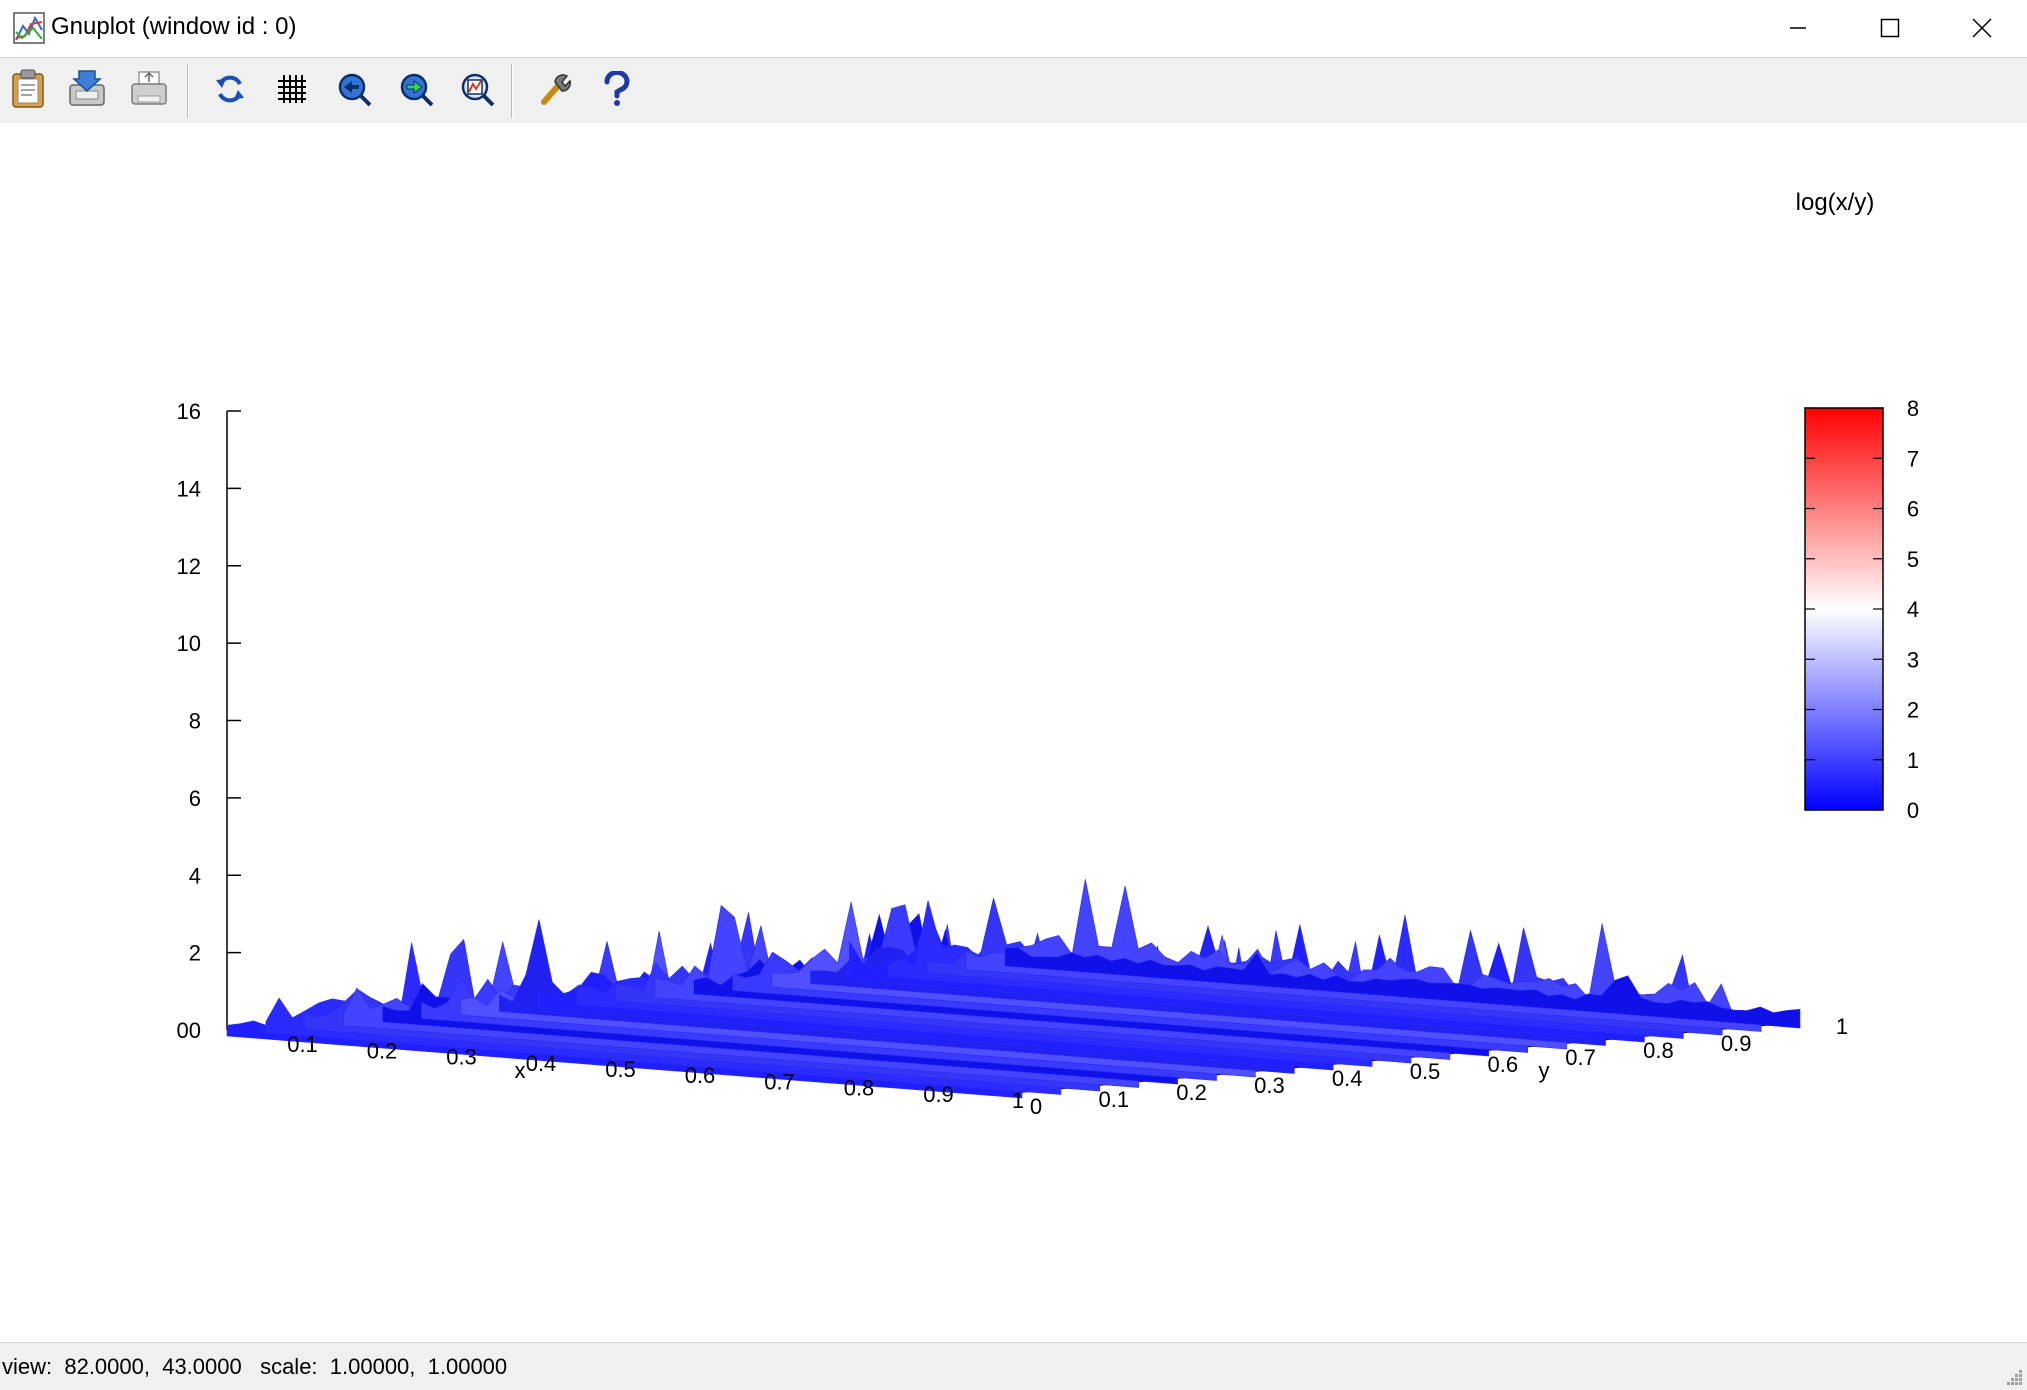 The image size is (2027, 1390). I want to click on z-tick-label: 8, so click(195, 721).